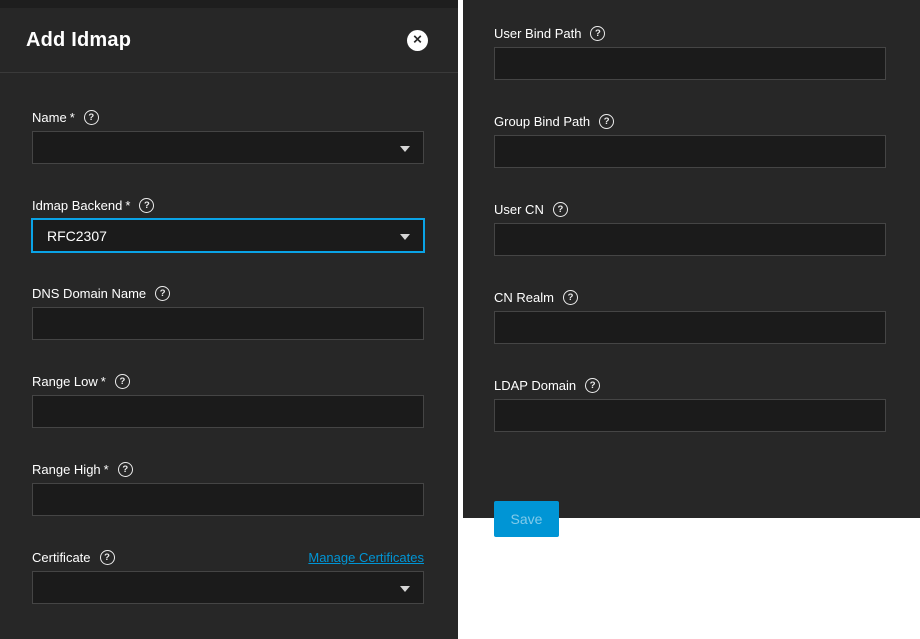  Describe the element at coordinates (690, 63) in the screenshot. I see `input-user-bind-path` at that location.